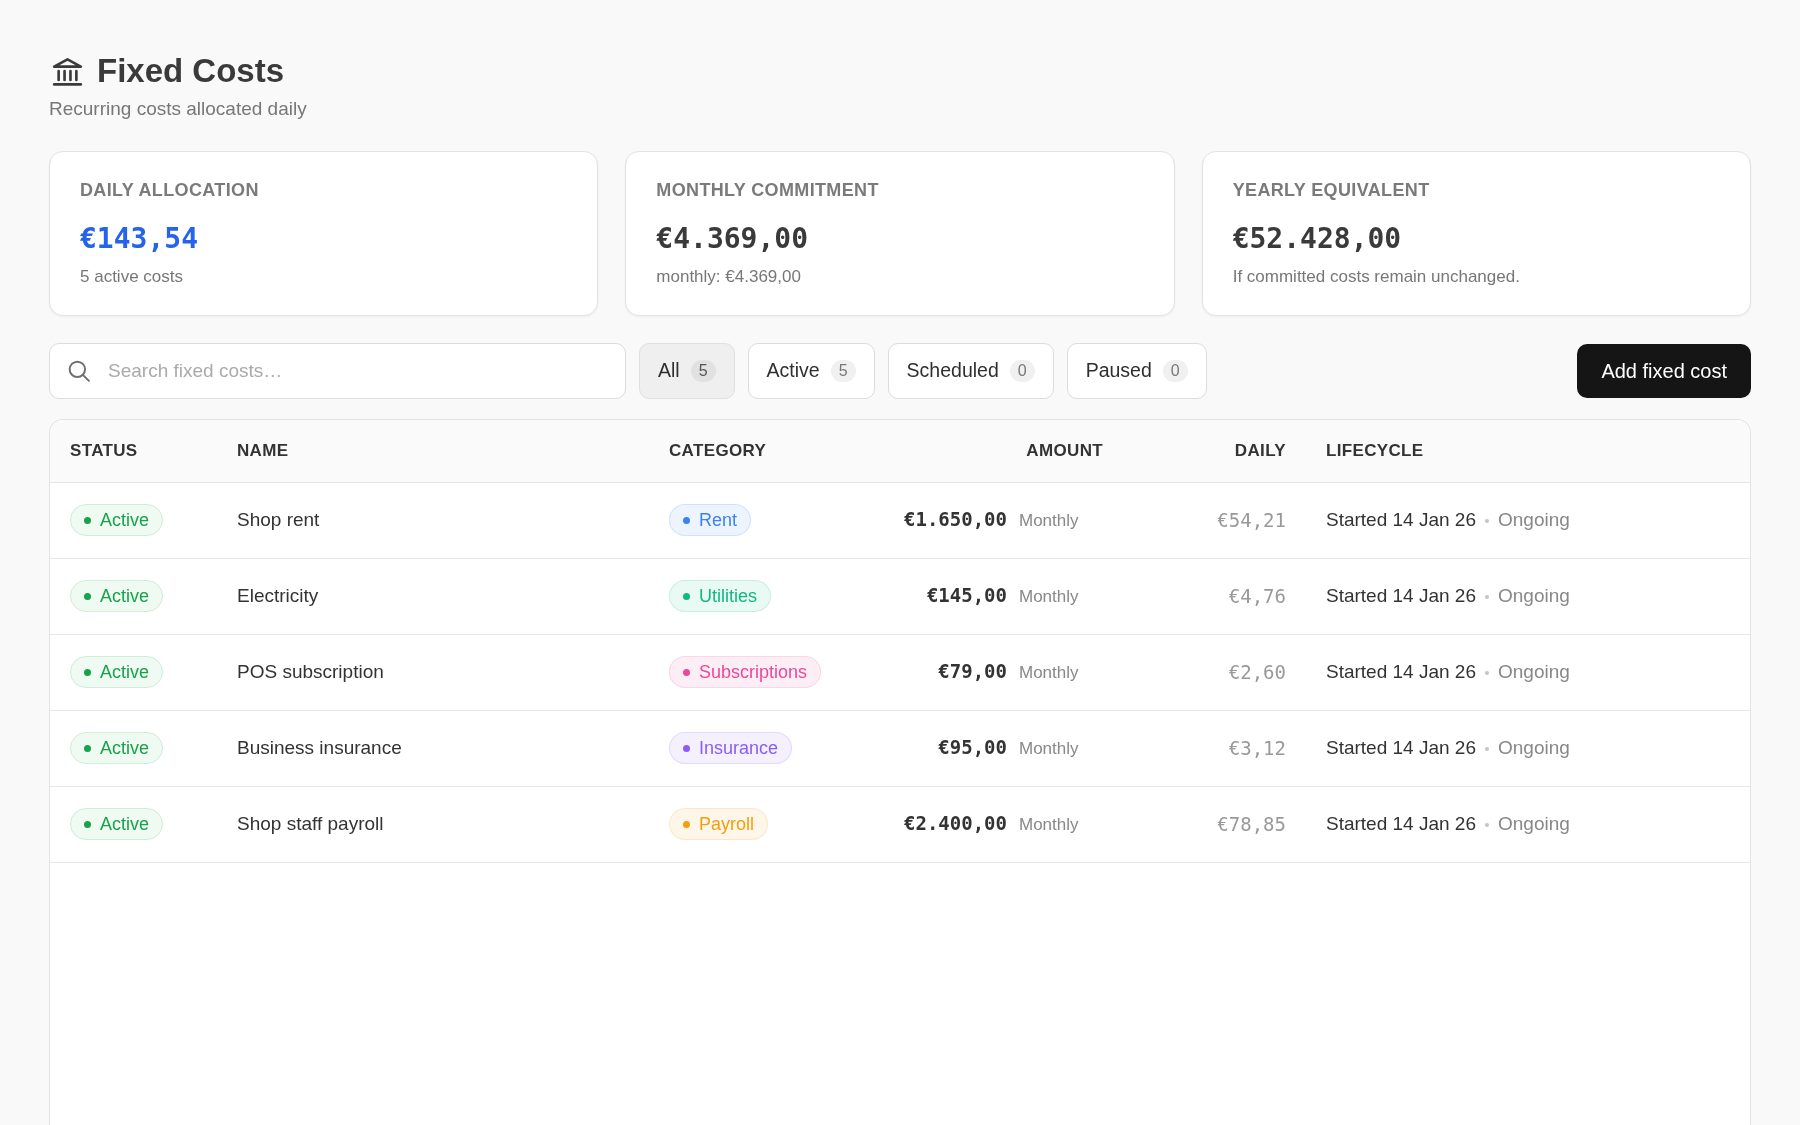 This screenshot has width=1800, height=1125. What do you see at coordinates (139, 239) in the screenshot?
I see `card-value: €143,54` at bounding box center [139, 239].